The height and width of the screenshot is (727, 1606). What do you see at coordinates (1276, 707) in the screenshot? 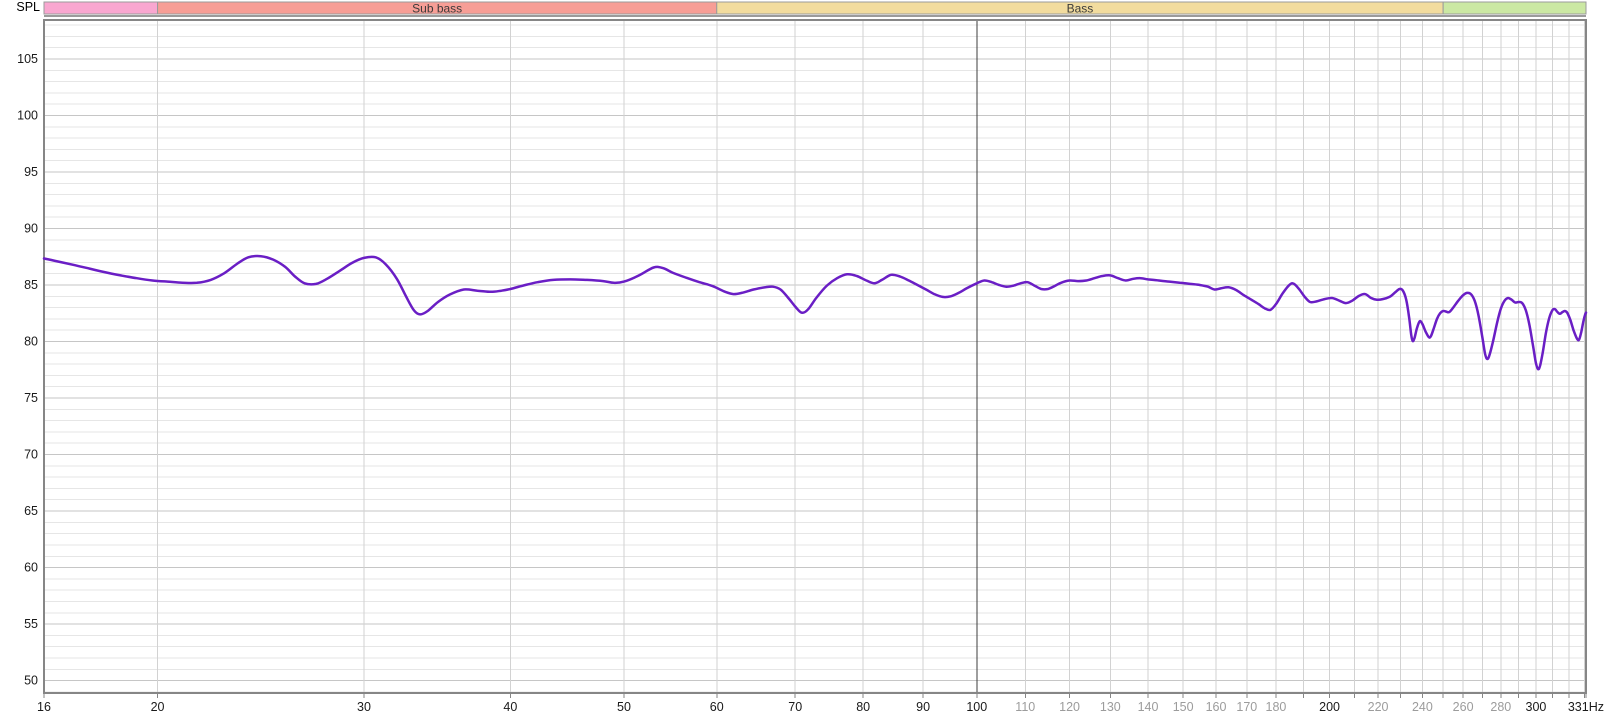
I see `x-tick-label: 180` at bounding box center [1276, 707].